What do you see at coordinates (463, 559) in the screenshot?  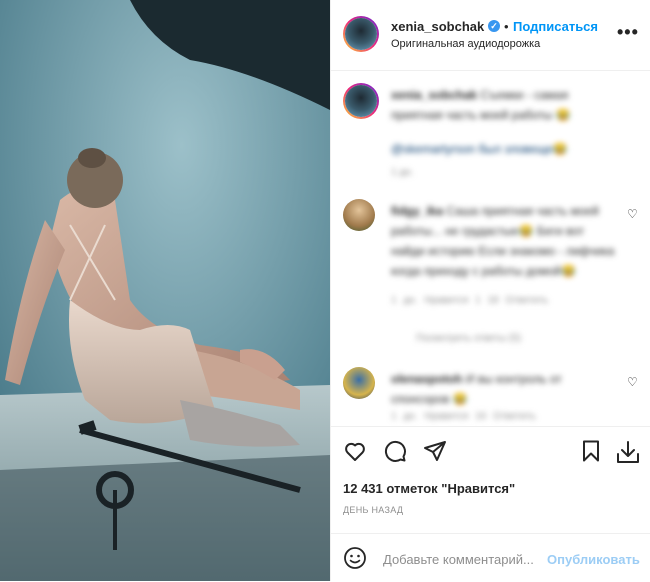 I see `comment-input` at bounding box center [463, 559].